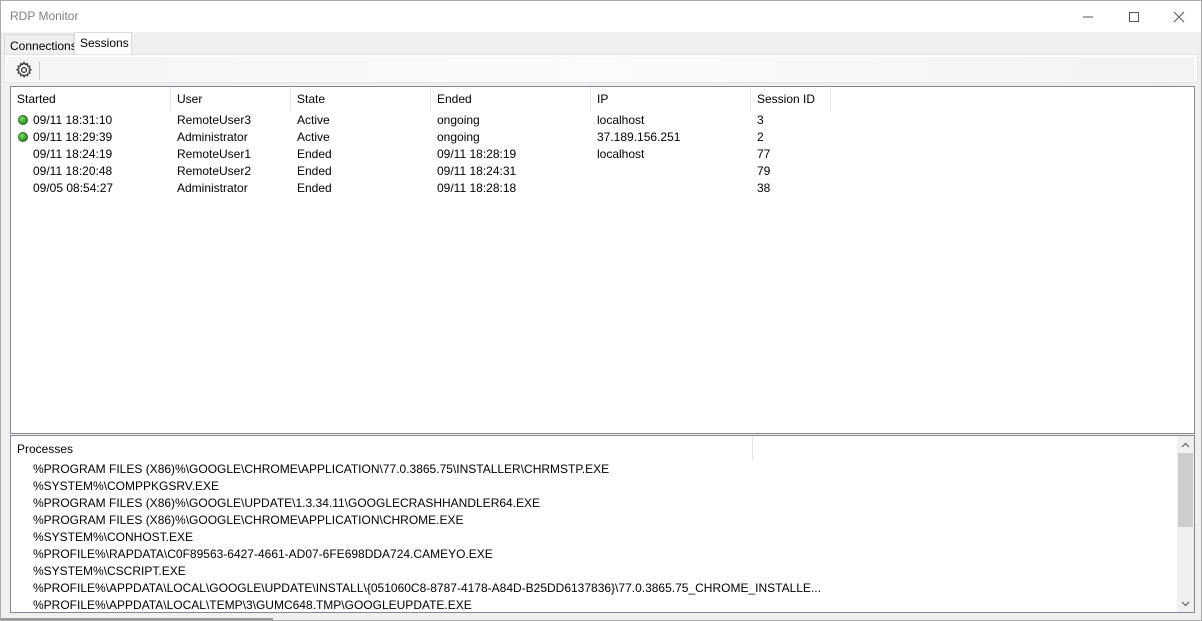 The image size is (1202, 621). I want to click on cell-session-id: 3, so click(760, 120).